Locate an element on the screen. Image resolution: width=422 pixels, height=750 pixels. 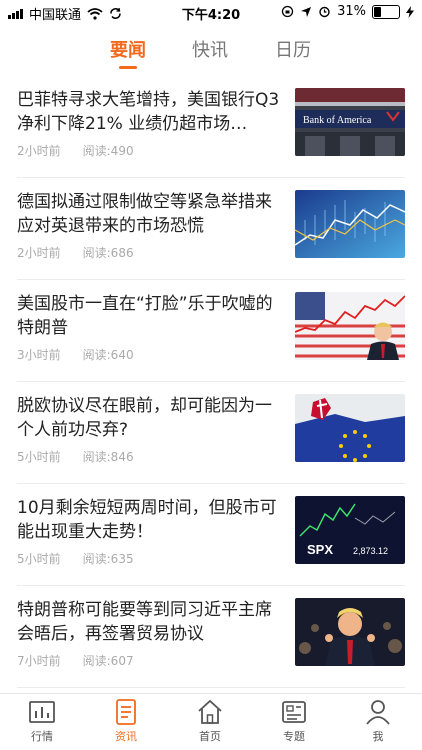
tab-headlines: 要闻 is located at coordinates (128, 49).